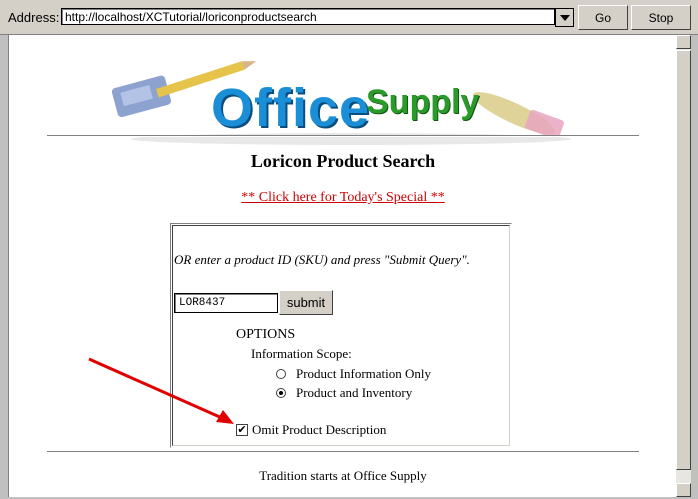 This screenshot has height=499, width=698. Describe the element at coordinates (242, 430) in the screenshot. I see `omit-description-checkbox: ✔` at that location.